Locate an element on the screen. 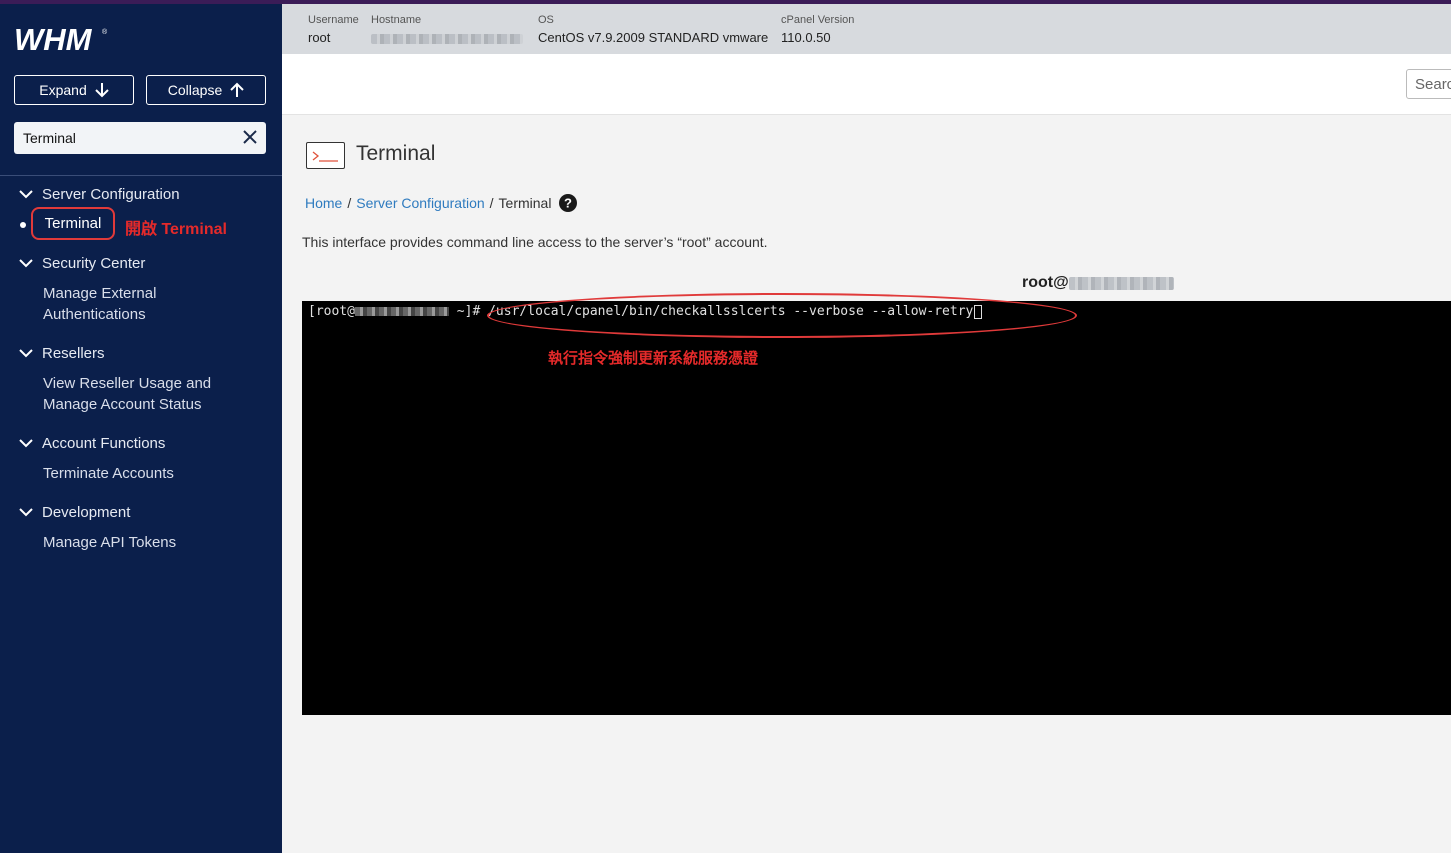  nav-group-security-center: Security Center is located at coordinates (81, 263).